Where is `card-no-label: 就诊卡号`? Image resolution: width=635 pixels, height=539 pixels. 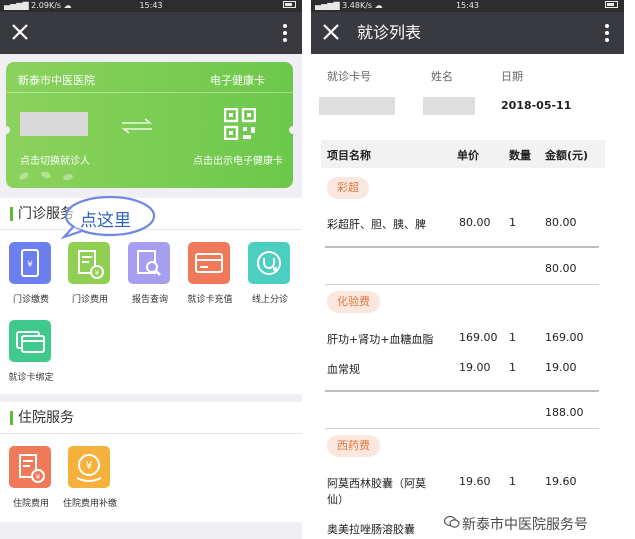
card-no-label: 就诊卡号 is located at coordinates (349, 76).